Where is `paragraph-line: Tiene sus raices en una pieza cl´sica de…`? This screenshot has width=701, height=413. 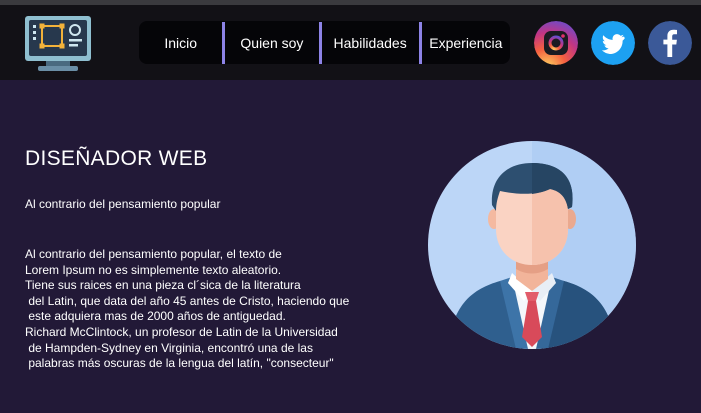 paragraph-line: Tiene sus raices en una pieza cl´sica de… is located at coordinates (163, 285).